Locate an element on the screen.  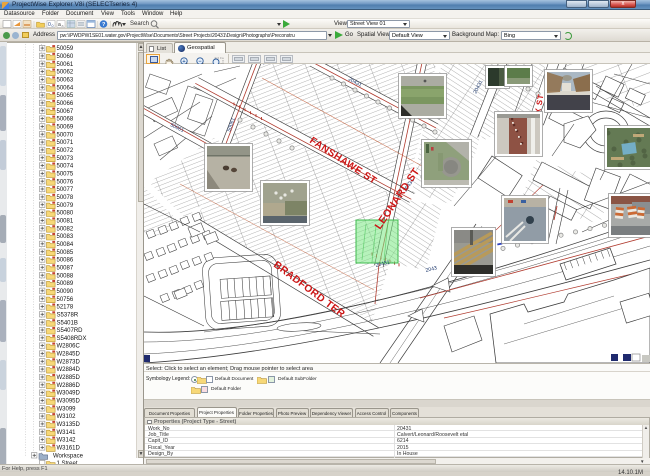
svg-text: W2886D is located at coordinates (69, 386).